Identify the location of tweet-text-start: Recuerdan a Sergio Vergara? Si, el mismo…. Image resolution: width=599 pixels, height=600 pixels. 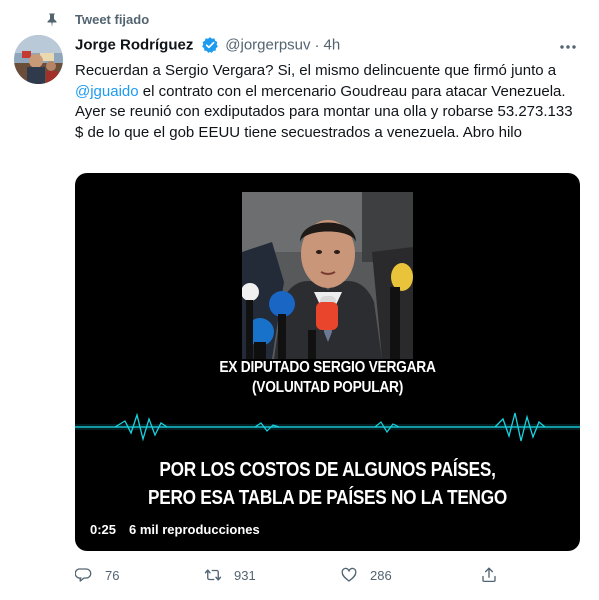
(316, 70).